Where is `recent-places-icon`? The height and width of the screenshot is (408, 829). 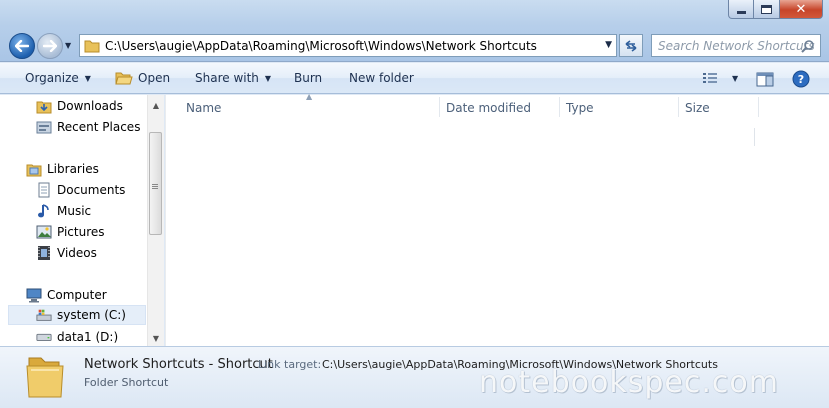 recent-places-icon is located at coordinates (44, 127).